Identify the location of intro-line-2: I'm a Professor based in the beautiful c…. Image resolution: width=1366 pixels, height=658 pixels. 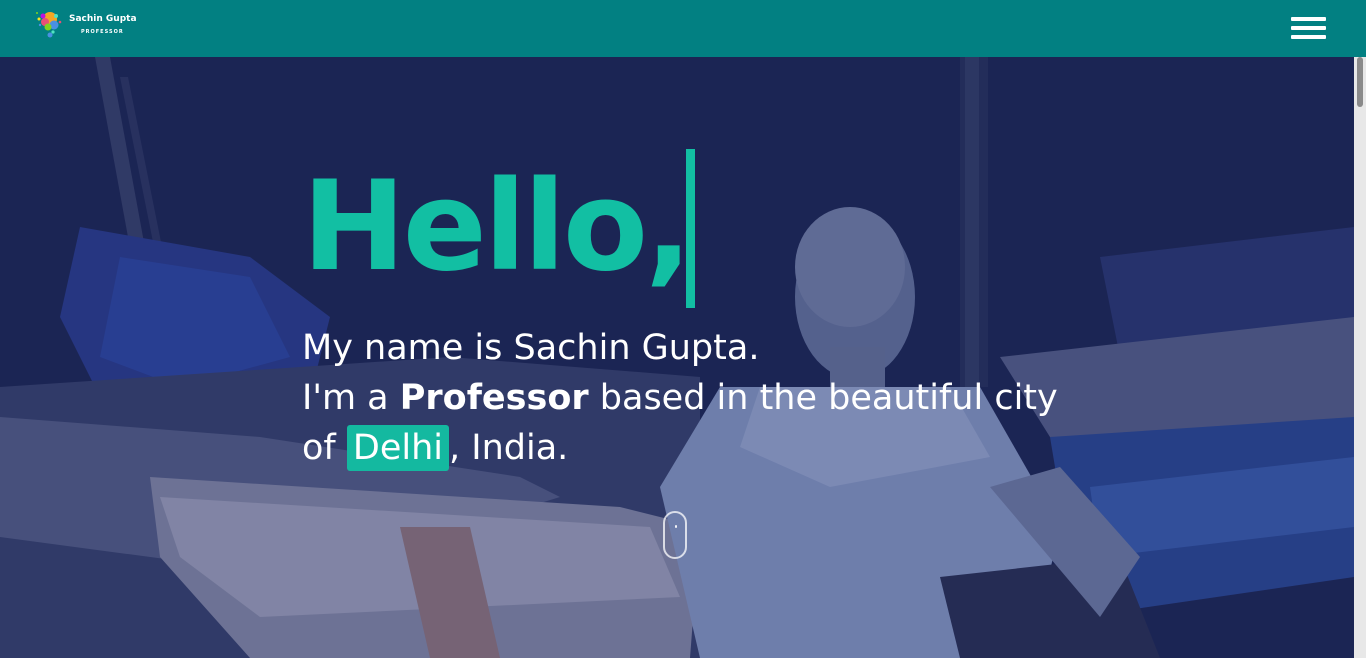
(680, 398).